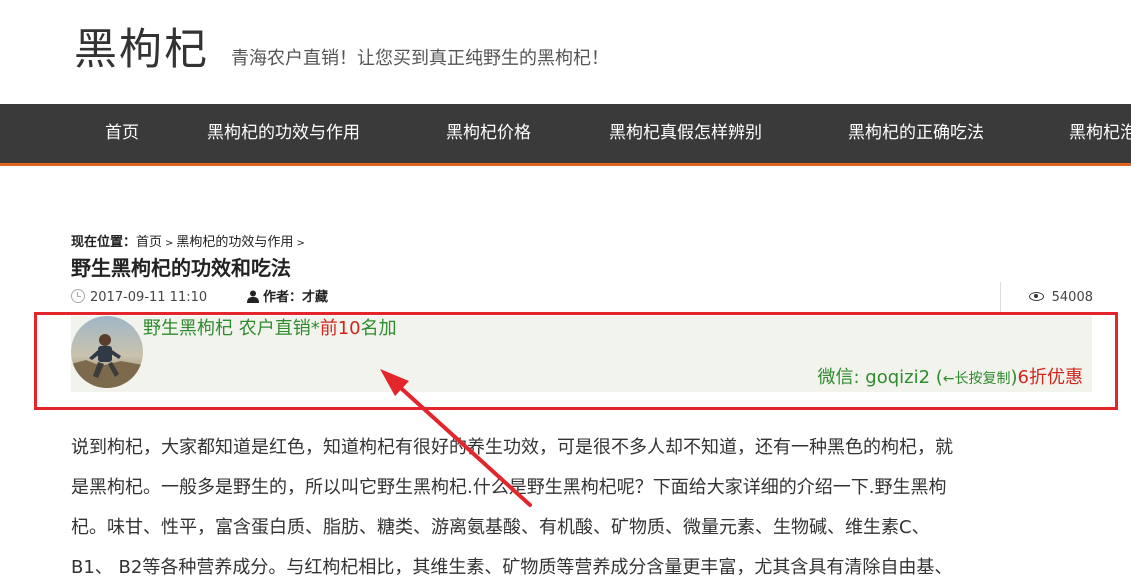 The image size is (1131, 586). Describe the element at coordinates (1036, 296) in the screenshot. I see `eye-icon` at that location.